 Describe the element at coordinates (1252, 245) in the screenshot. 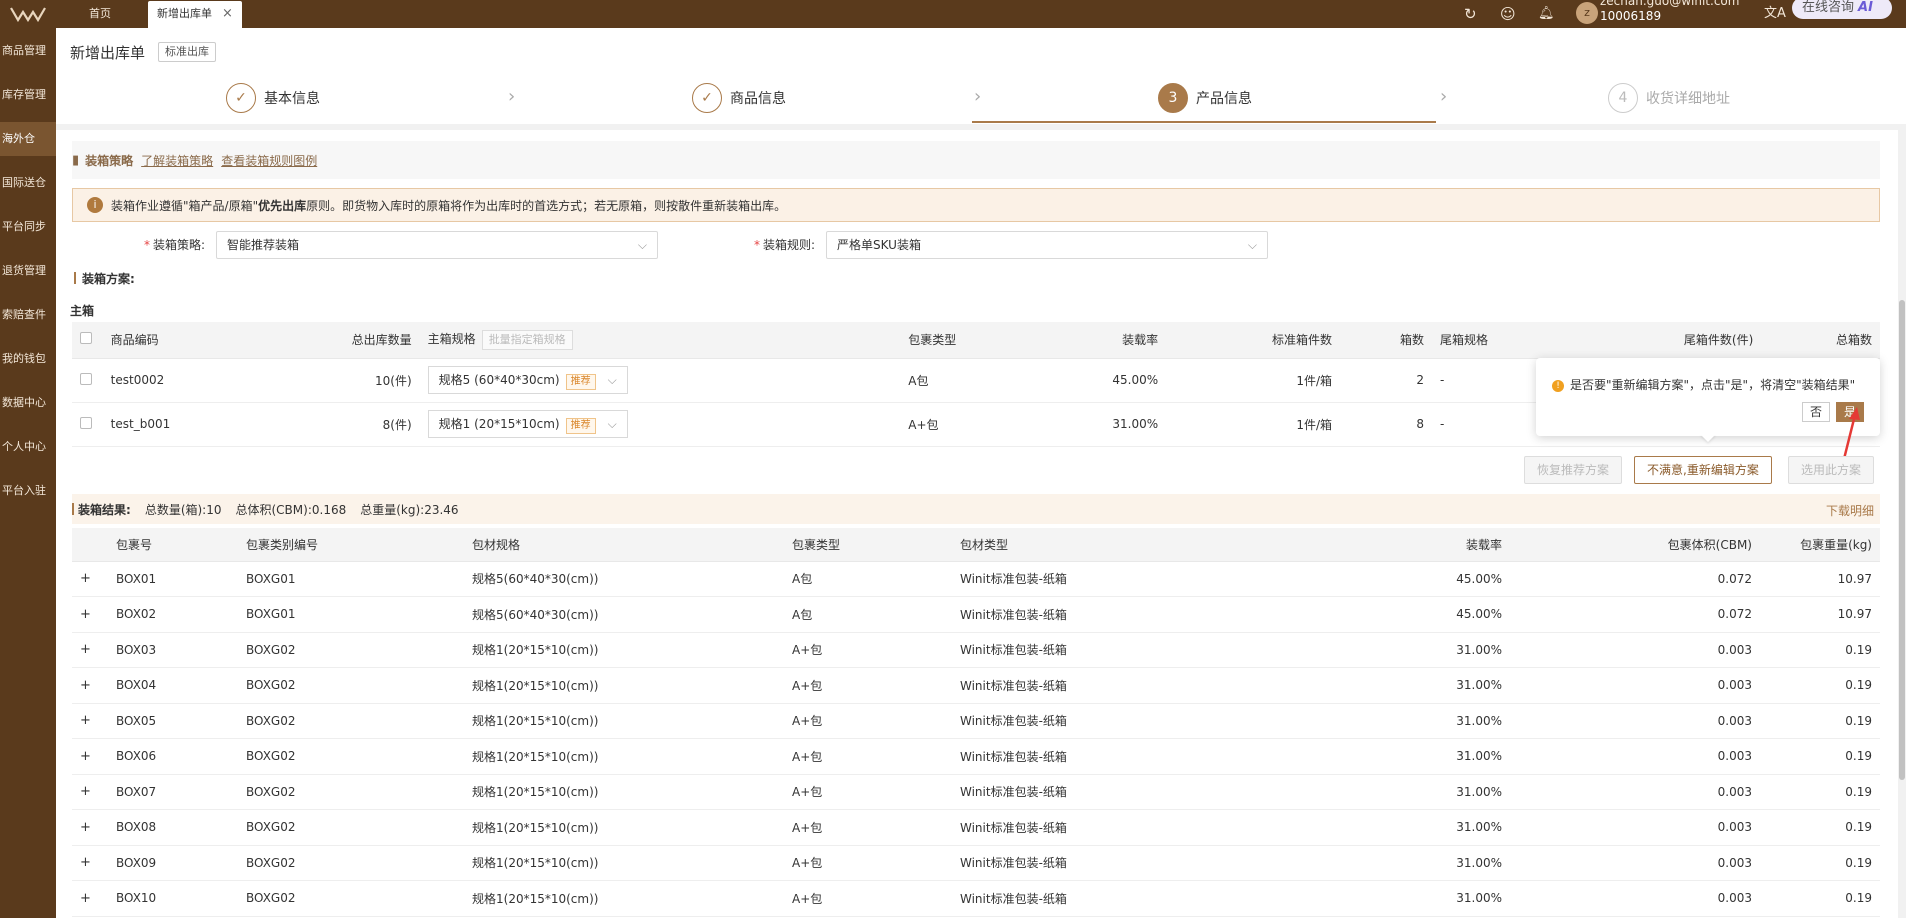

I see `chevron-down-icon: ⌵` at that location.